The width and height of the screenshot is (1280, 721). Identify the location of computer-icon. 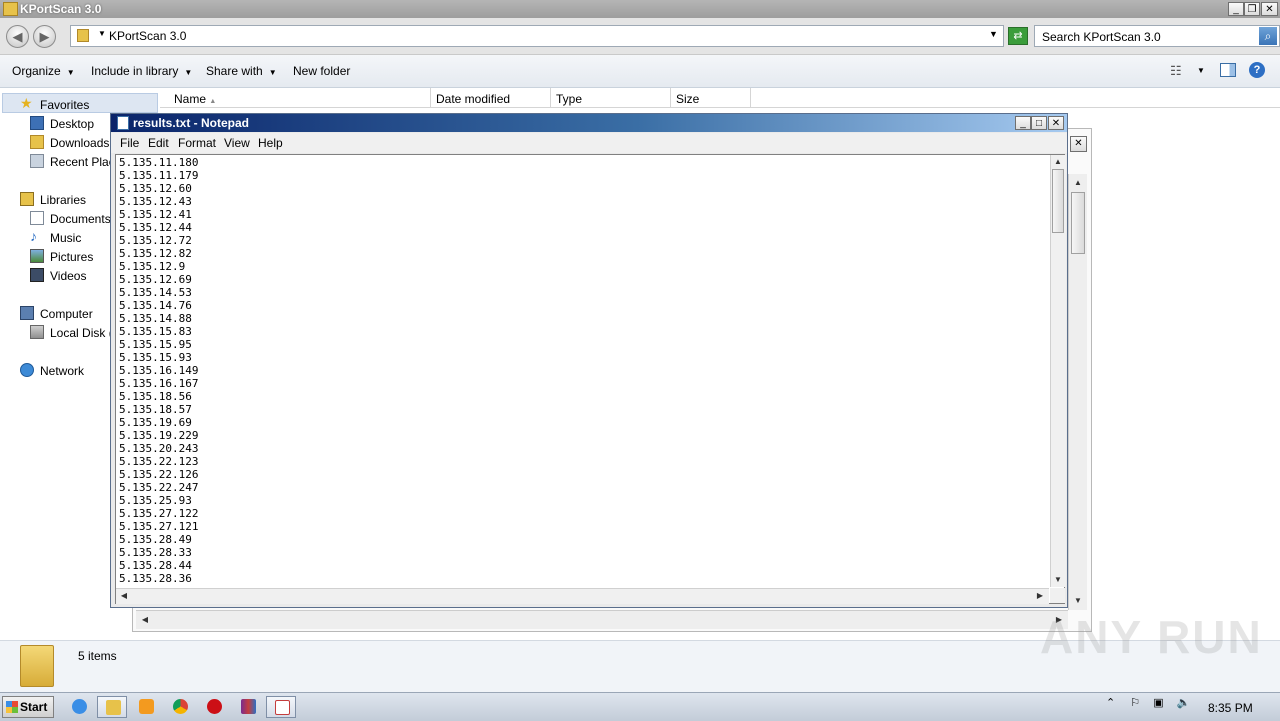
(27, 313).